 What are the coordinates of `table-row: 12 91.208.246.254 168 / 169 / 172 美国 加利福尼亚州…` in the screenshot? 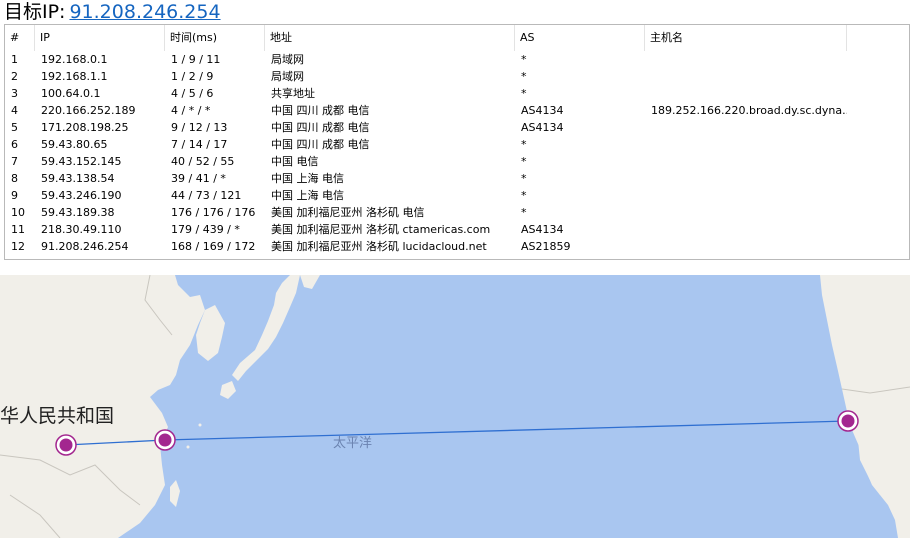 It's located at (457, 246).